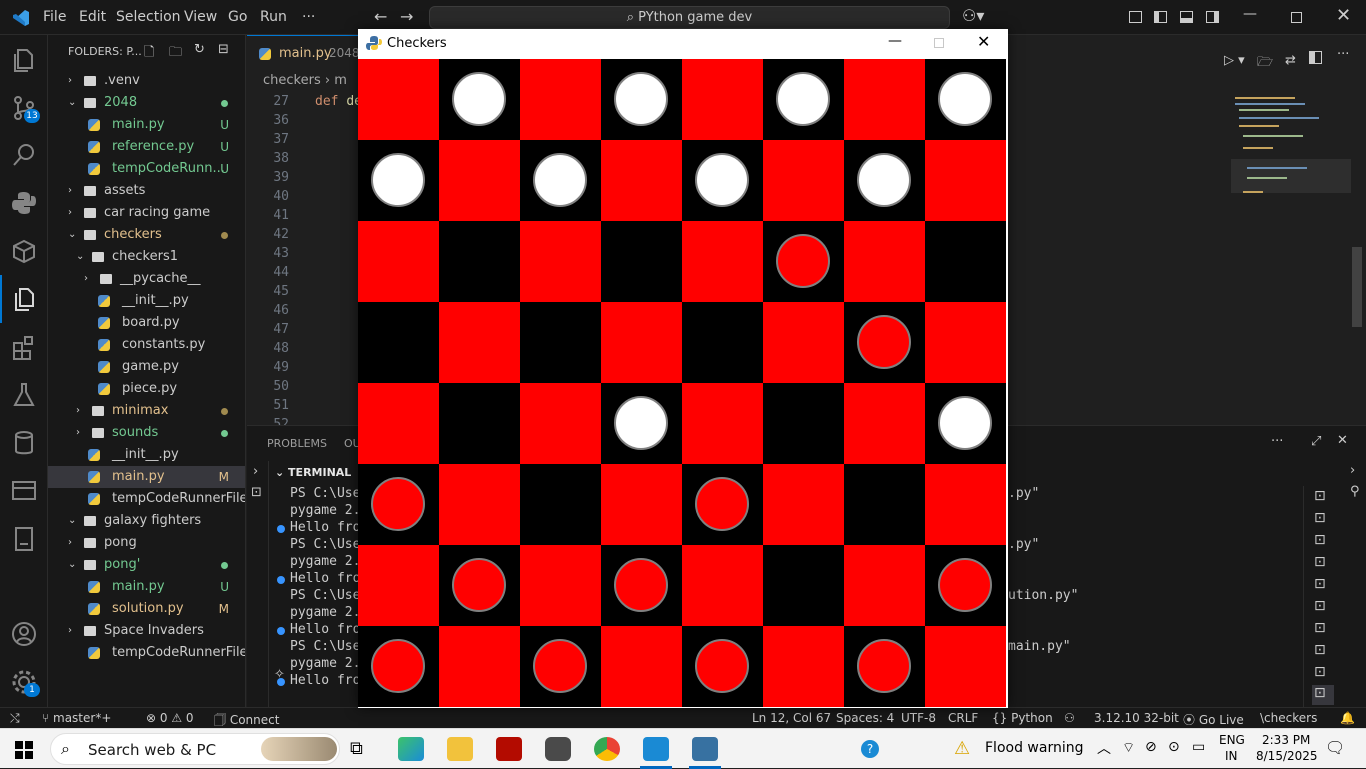 This screenshot has width=1366, height=769. Describe the element at coordinates (24, 539) in the screenshot. I see `notebook-icon` at that location.